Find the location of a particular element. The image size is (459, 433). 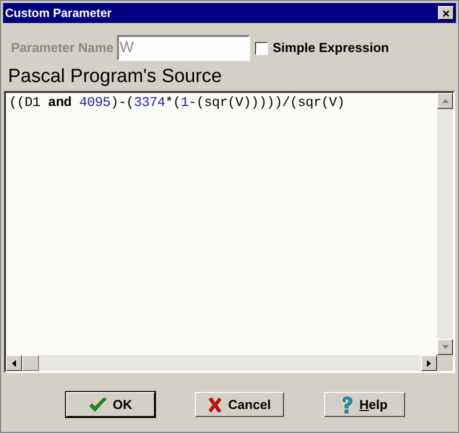

scroll-right-button is located at coordinates (429, 363).